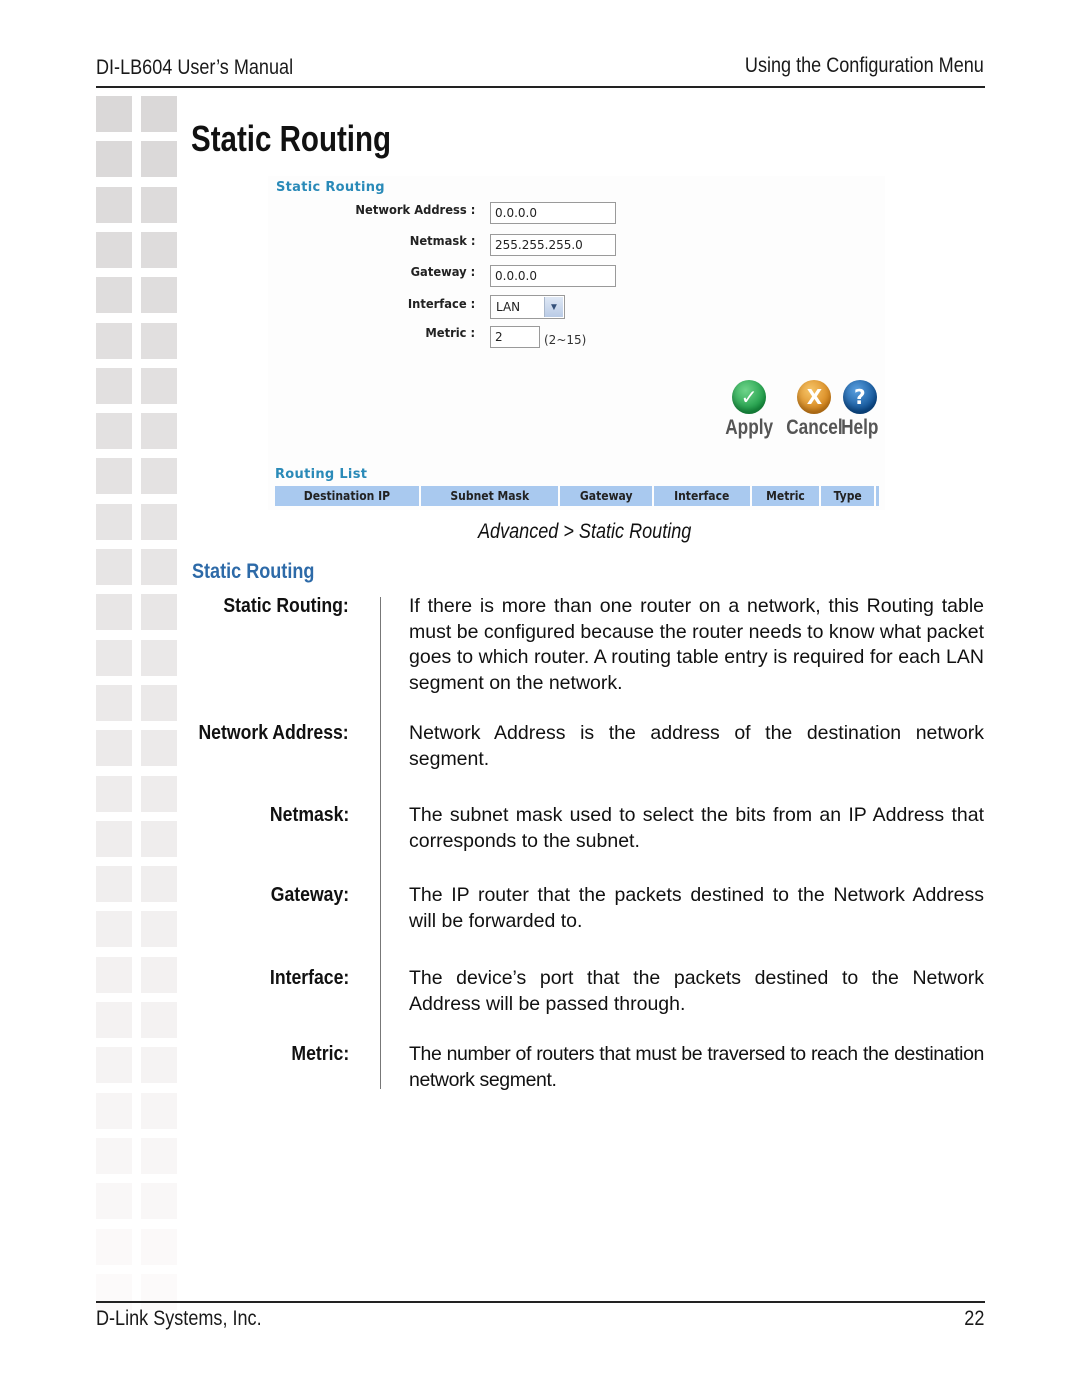 The width and height of the screenshot is (1080, 1397). I want to click on interface-selected-value: LAN, so click(508, 307).